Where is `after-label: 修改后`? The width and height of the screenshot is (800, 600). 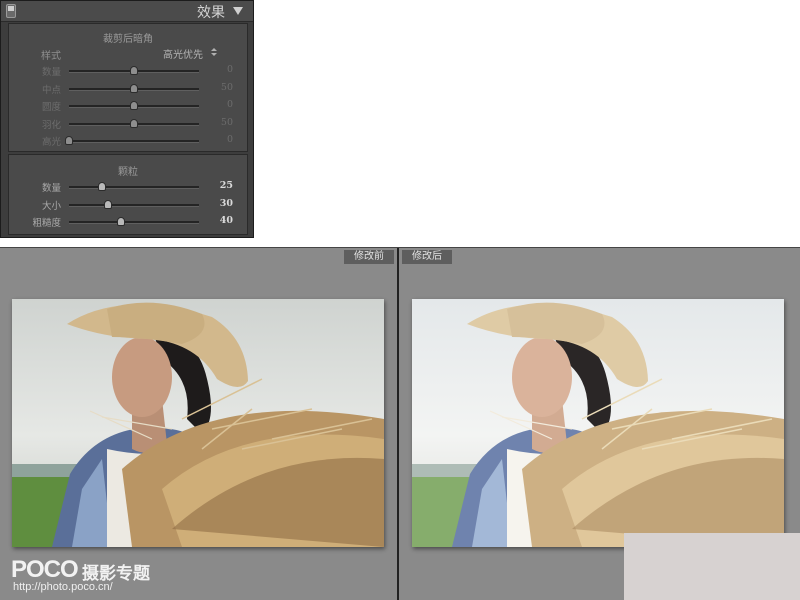
after-label: 修改后 is located at coordinates (427, 257).